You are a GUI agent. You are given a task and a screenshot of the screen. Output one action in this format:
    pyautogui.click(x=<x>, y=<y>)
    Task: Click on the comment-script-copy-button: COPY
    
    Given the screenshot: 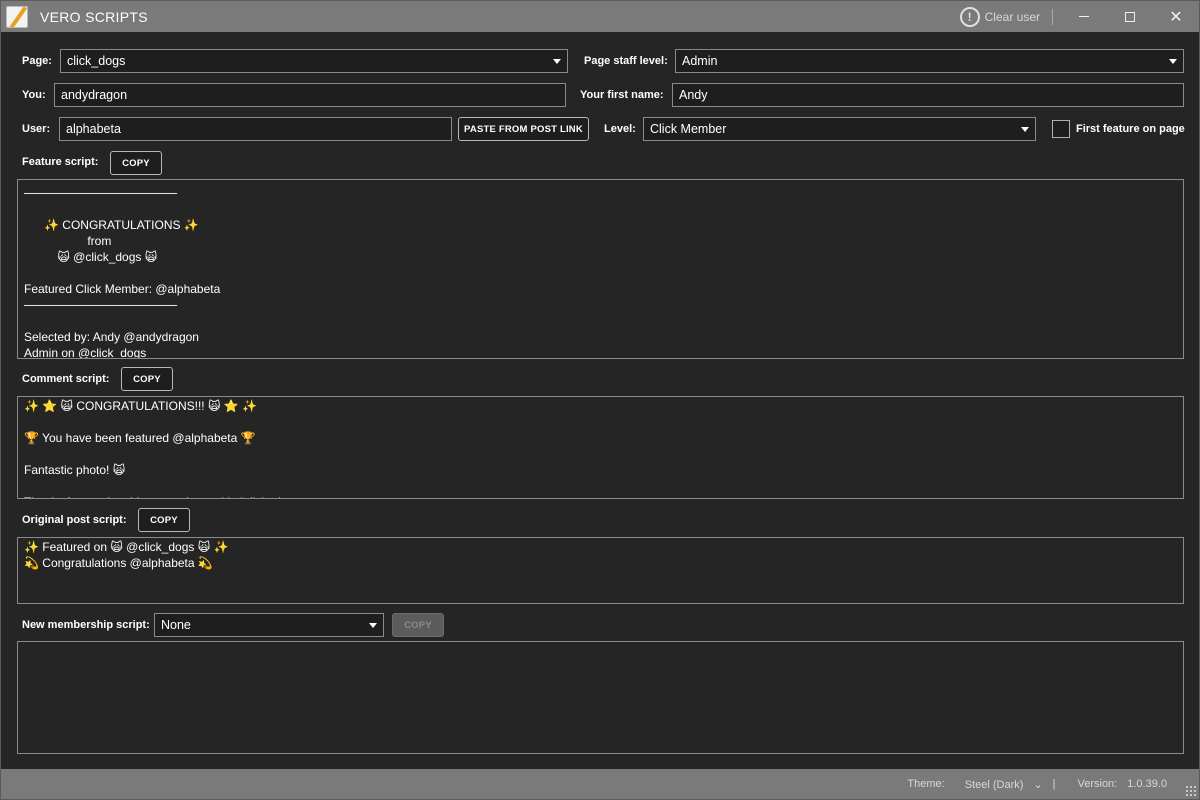 What is the action you would take?
    pyautogui.click(x=147, y=379)
    